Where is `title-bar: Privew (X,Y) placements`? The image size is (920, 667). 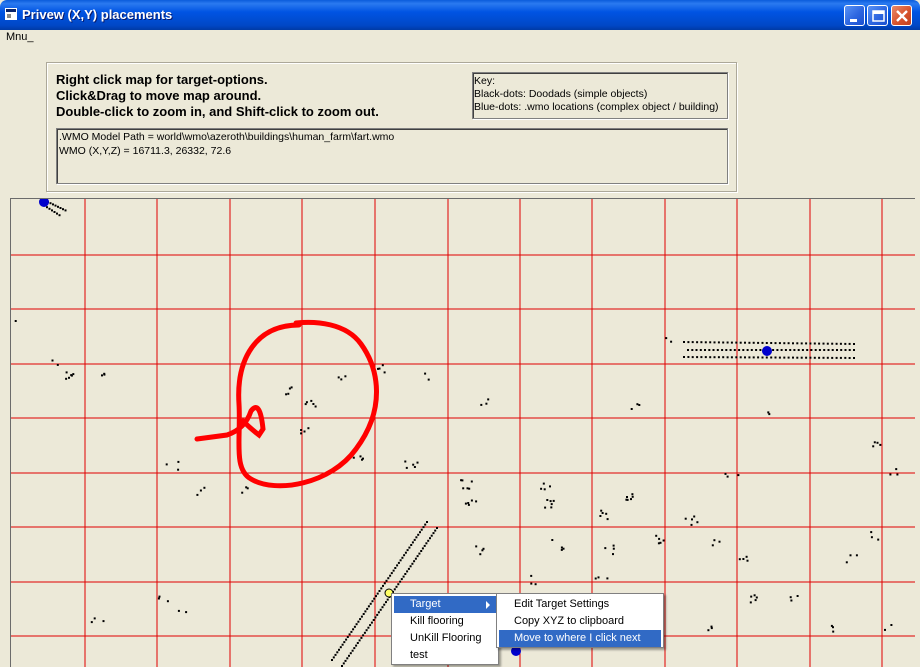 title-bar: Privew (X,Y) placements is located at coordinates (460, 15).